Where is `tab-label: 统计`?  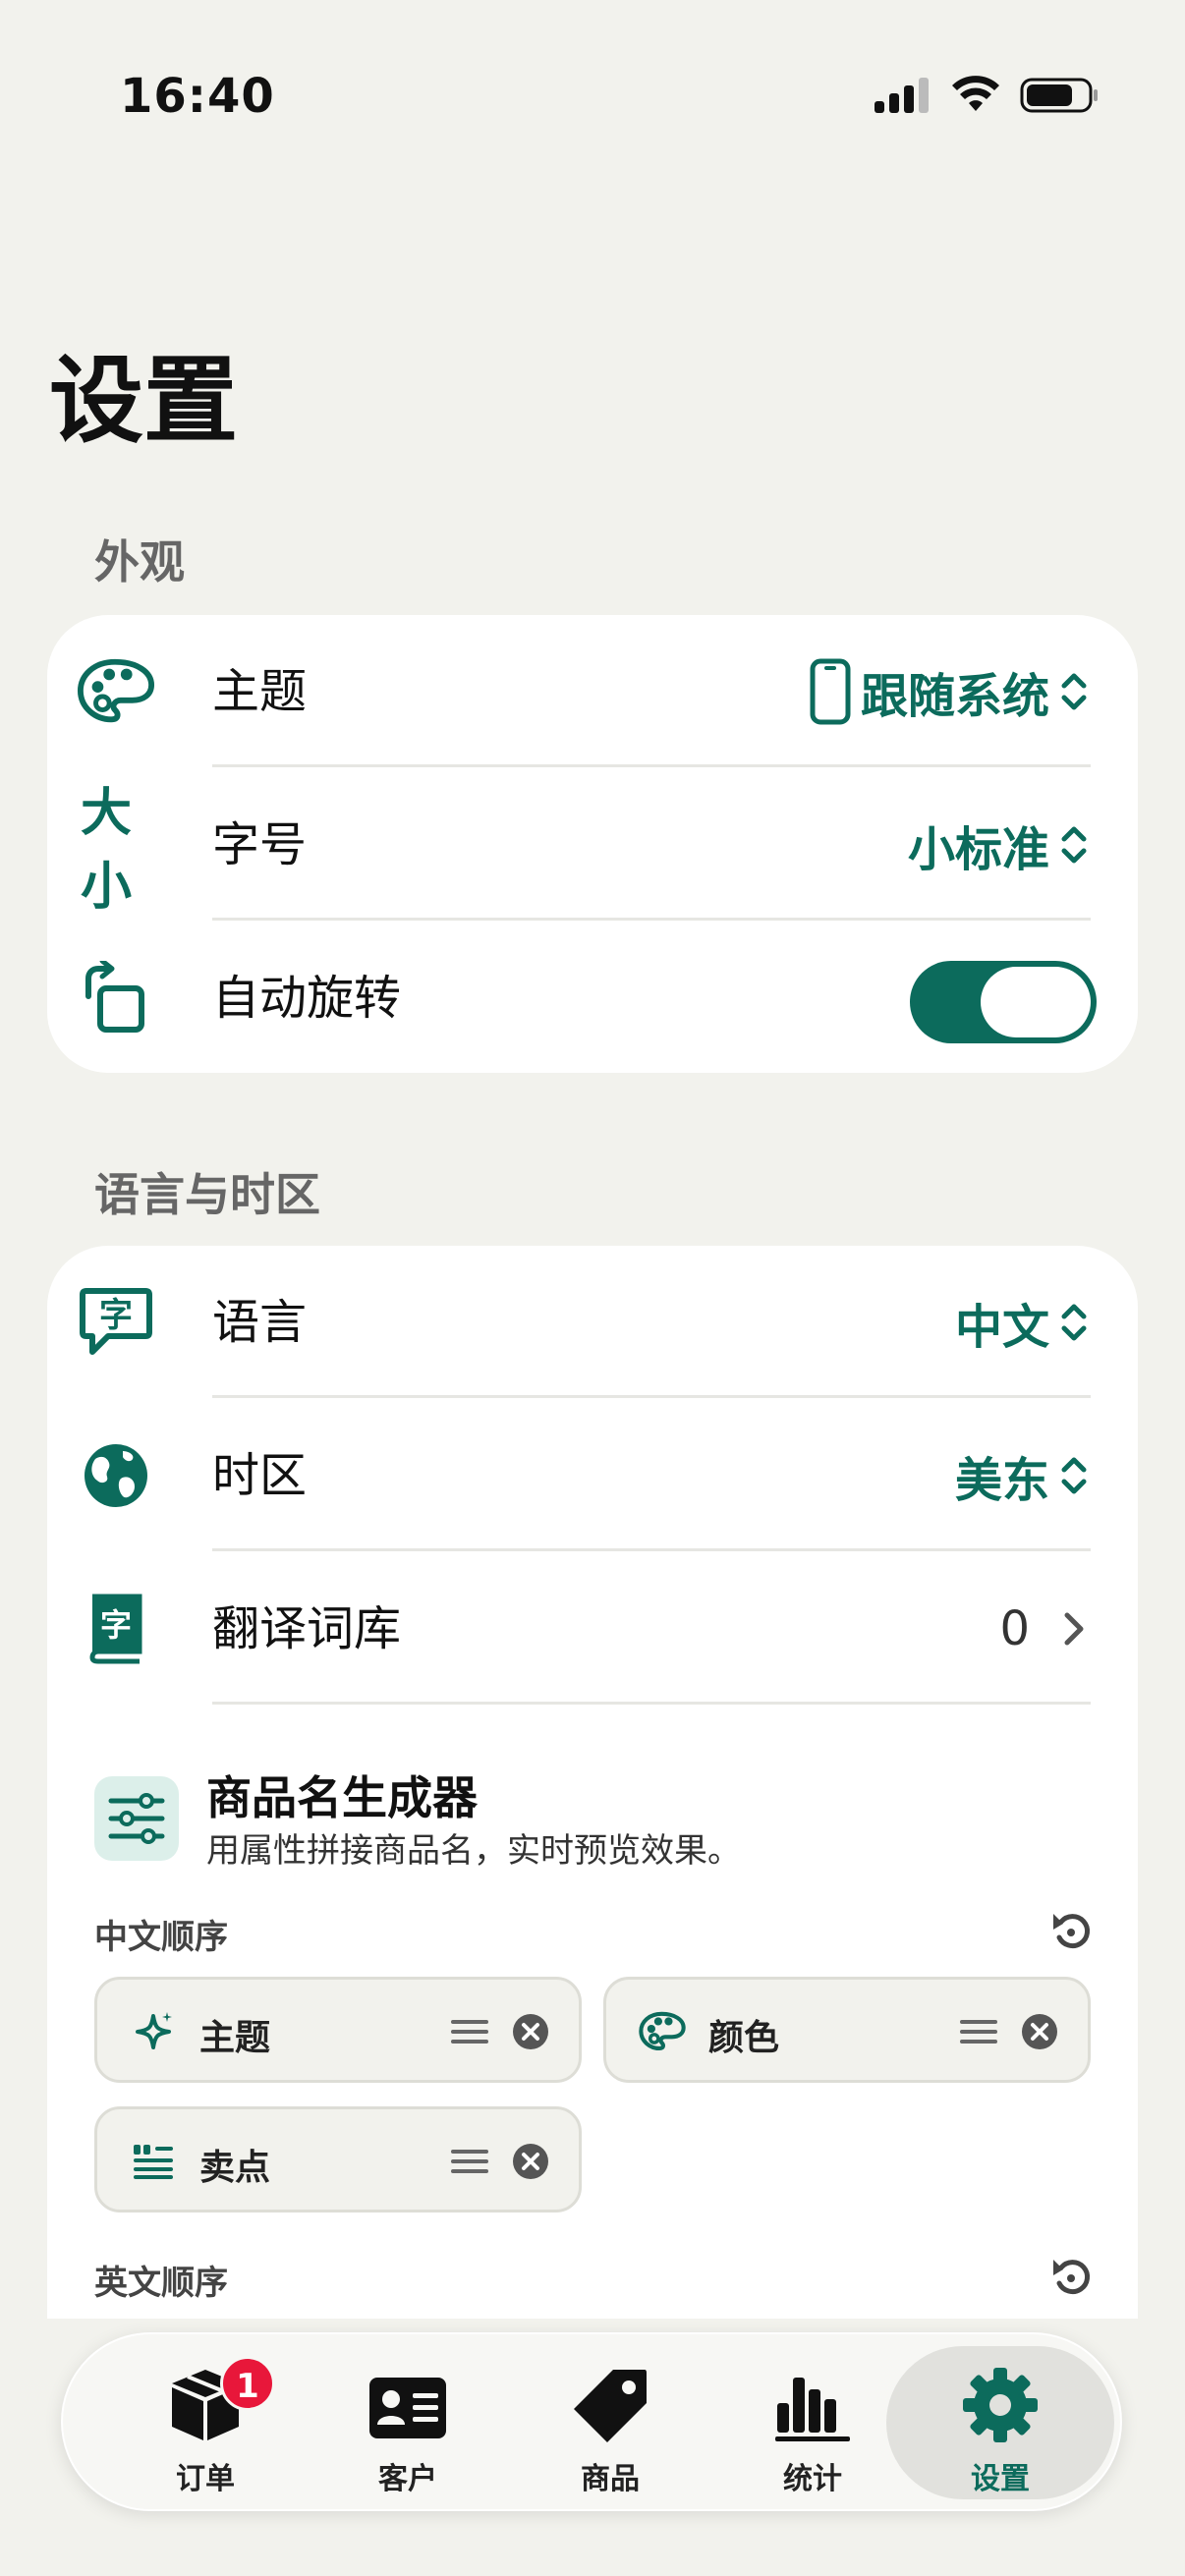
tab-label: 统计 is located at coordinates (813, 2479).